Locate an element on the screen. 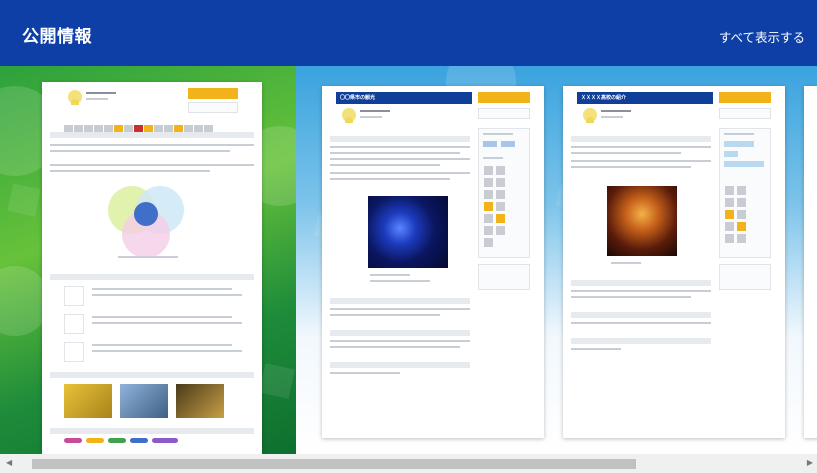 The image size is (817, 473). document-title: 〇〇県市の観光 is located at coordinates (404, 98).